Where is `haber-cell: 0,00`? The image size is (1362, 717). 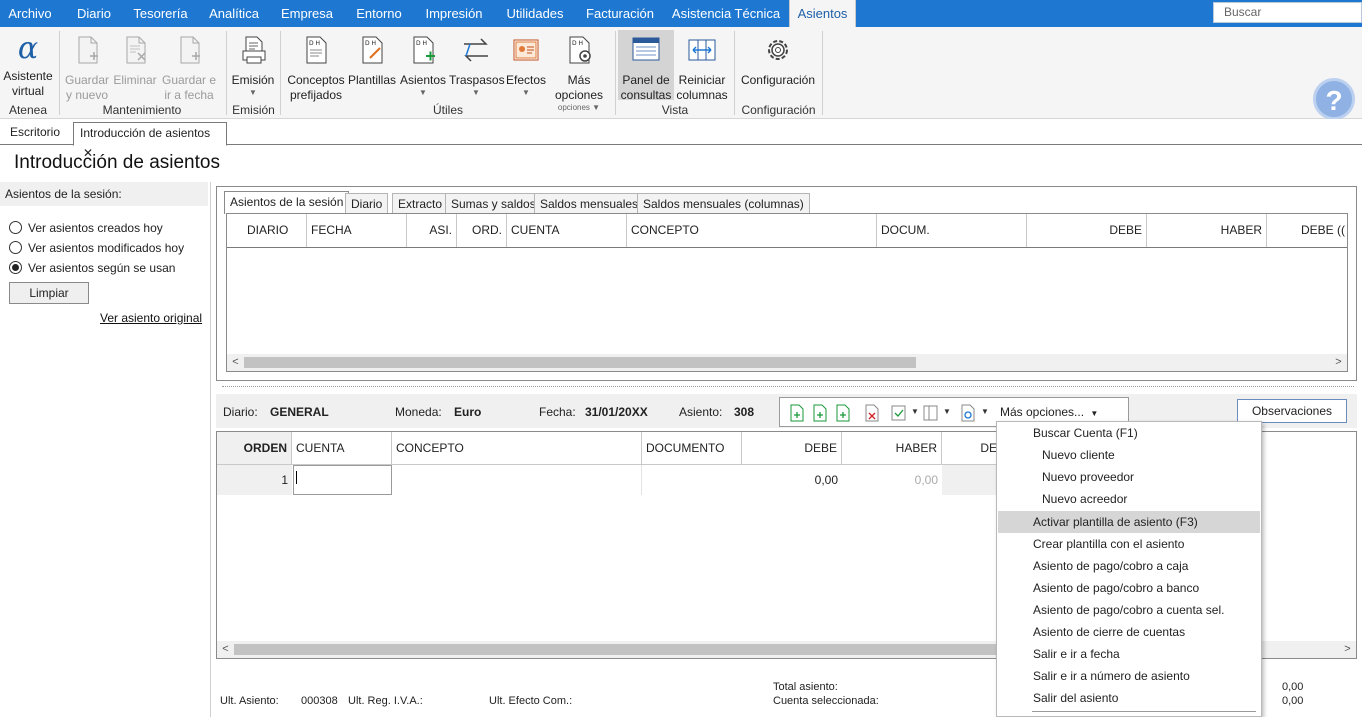 haber-cell: 0,00 is located at coordinates (892, 480).